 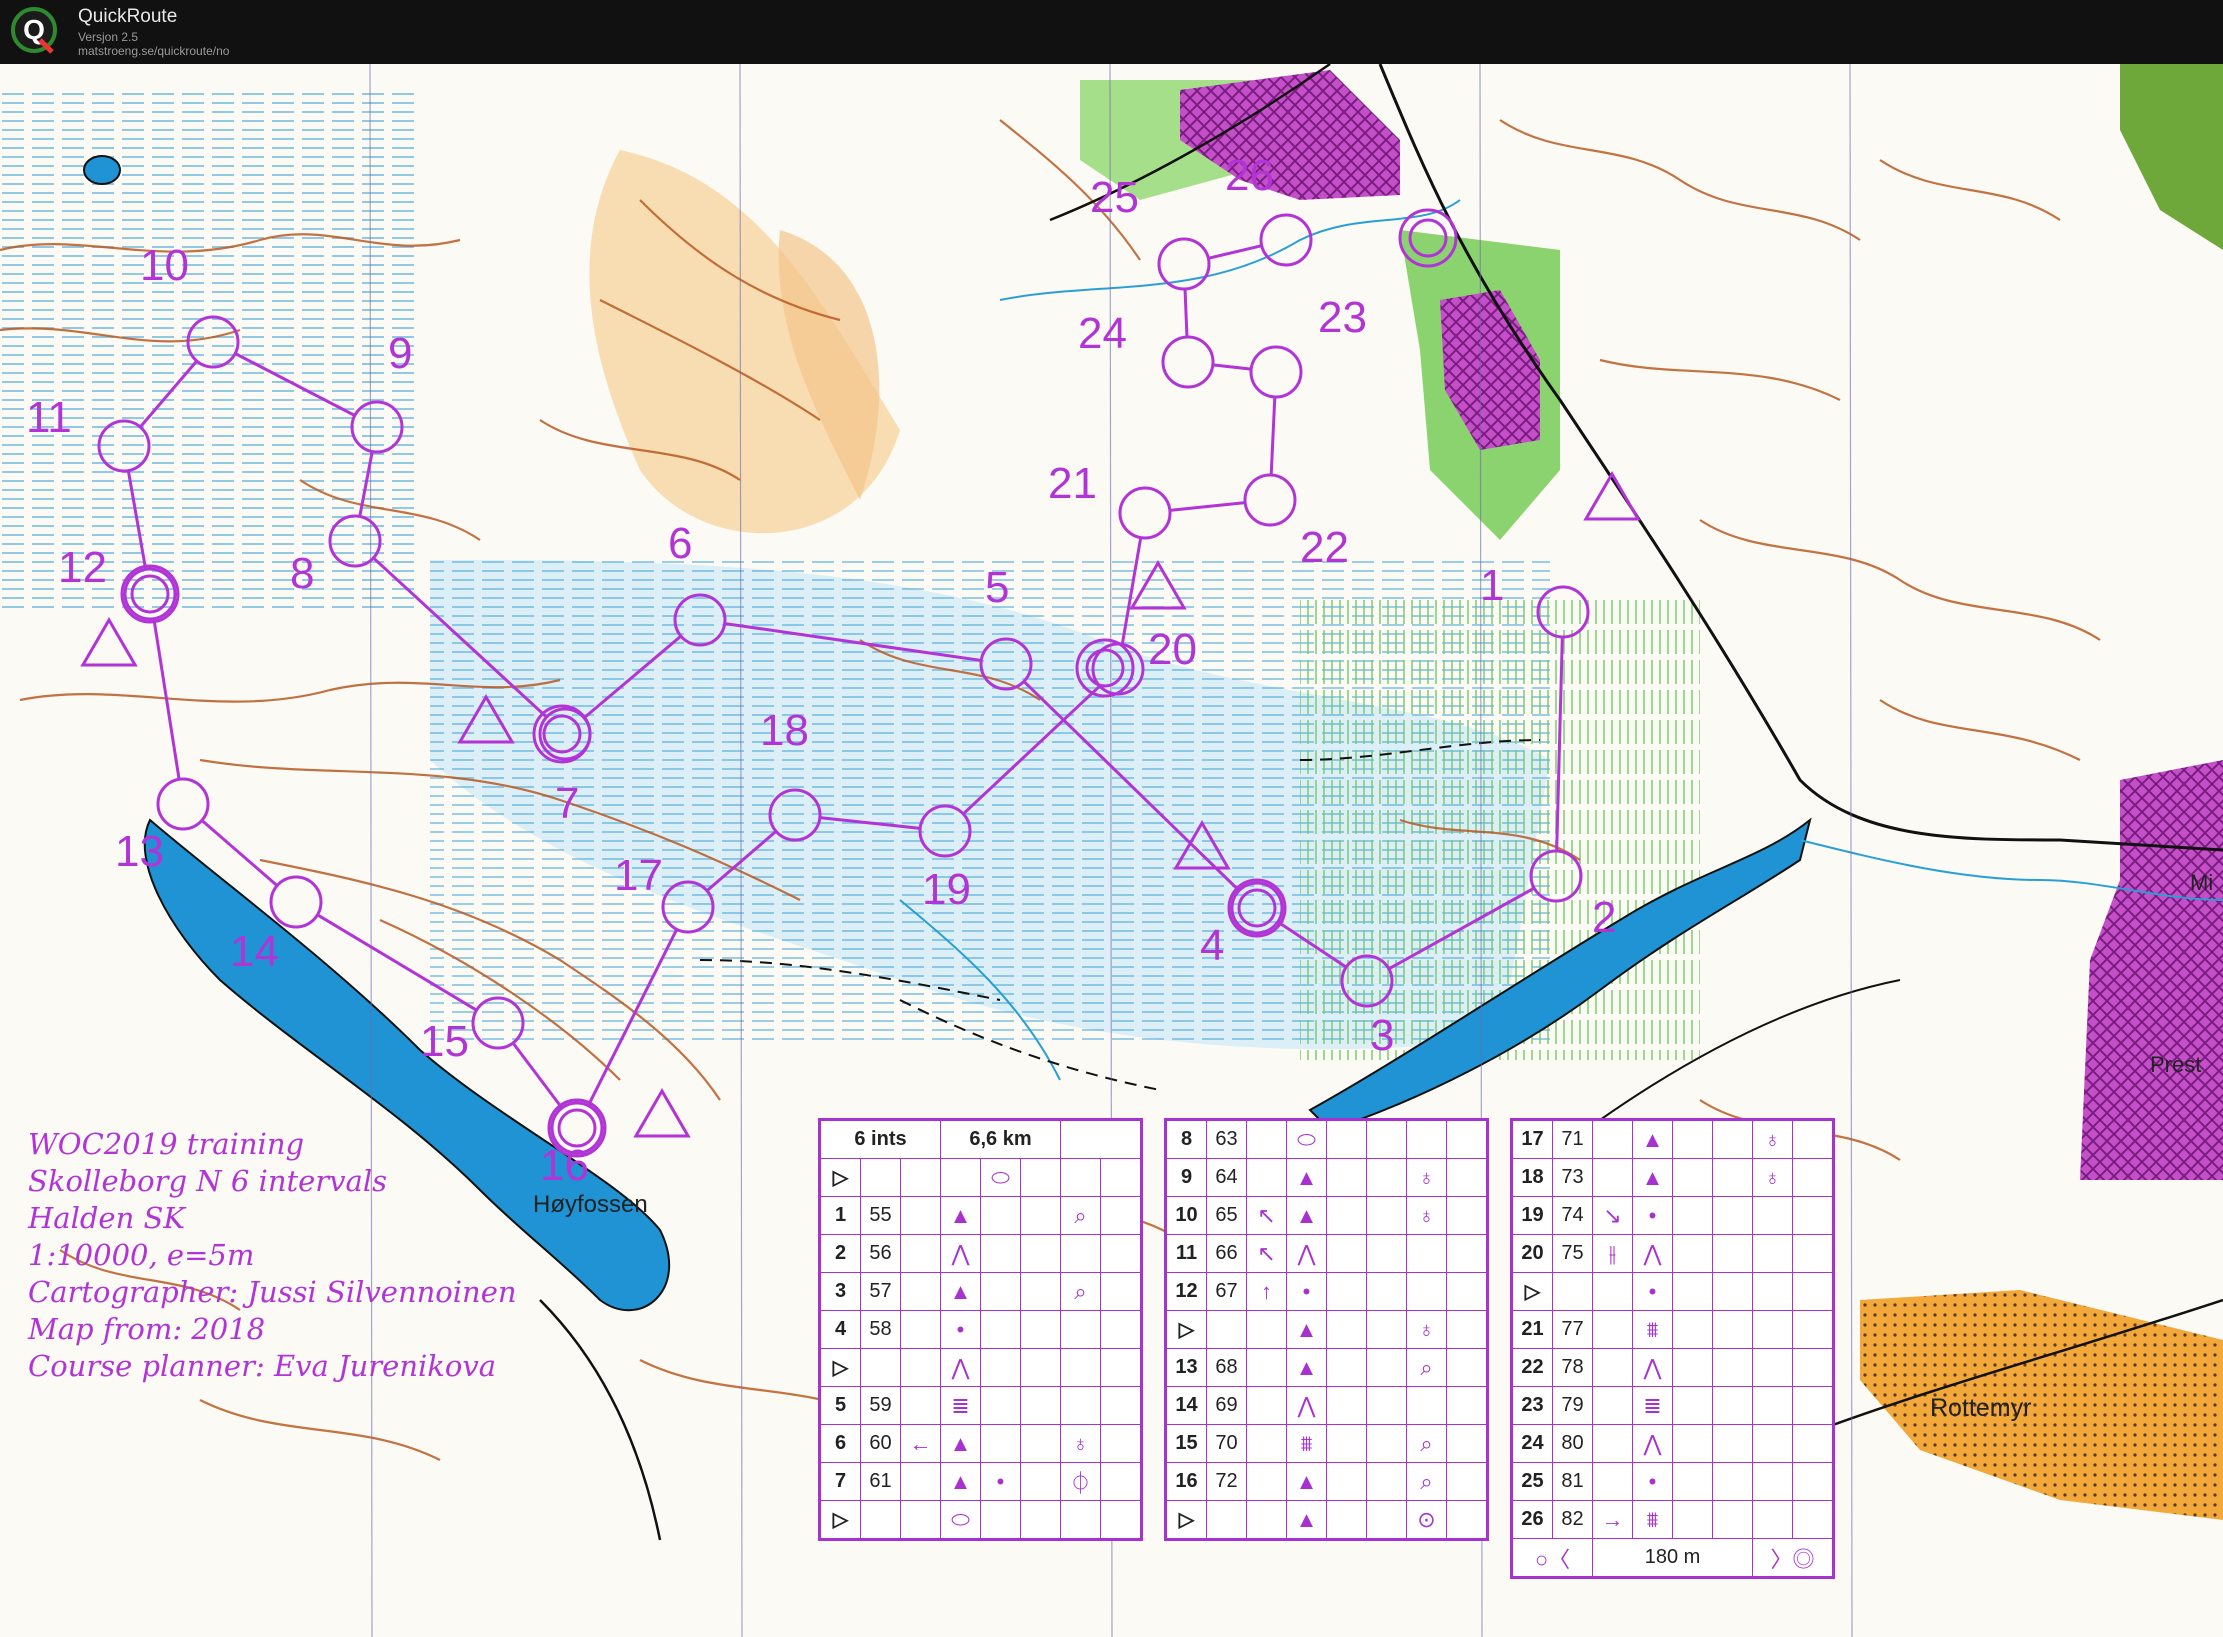 I want to click on info-line: Skolleborg N 6 intervals, so click(x=208, y=1181).